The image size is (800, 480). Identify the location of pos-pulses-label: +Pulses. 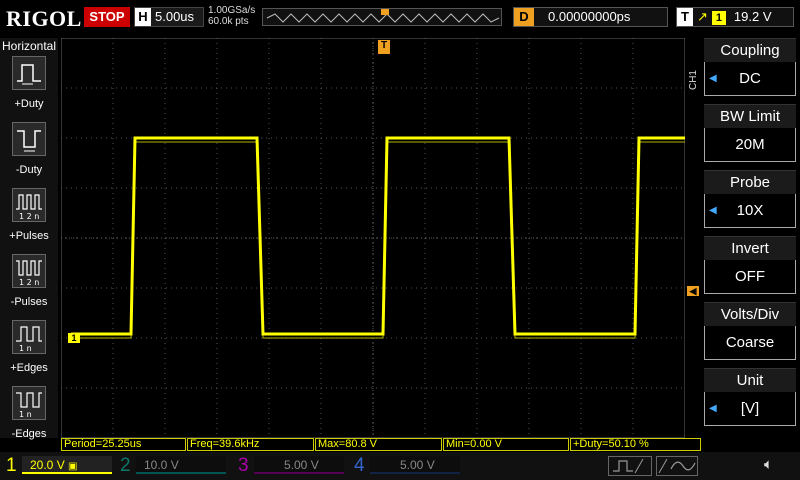
(29, 236).